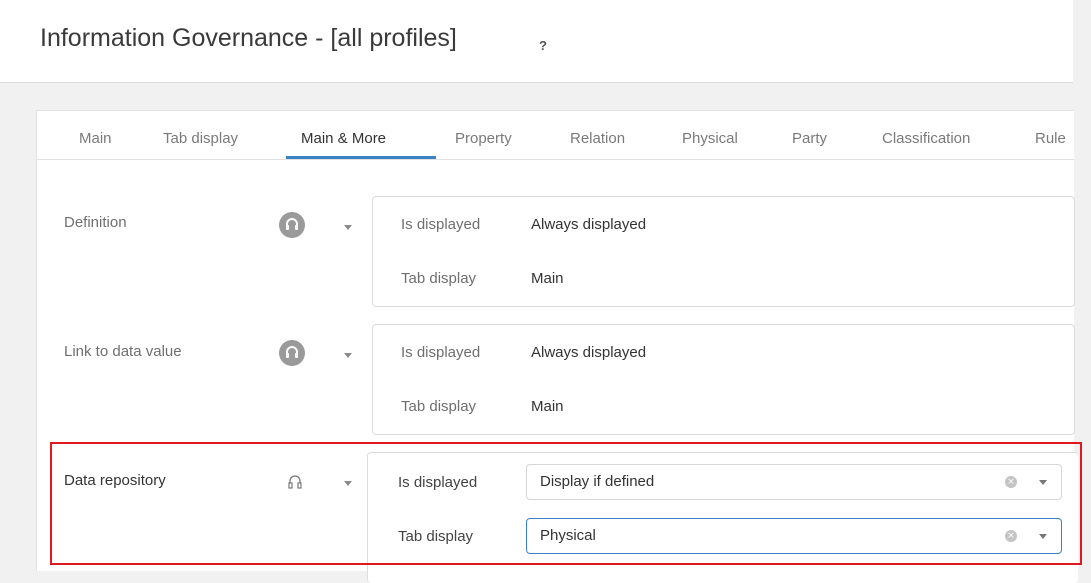  What do you see at coordinates (123, 351) in the screenshot?
I see `row-label-link-to-data-value: Link to data value` at bounding box center [123, 351].